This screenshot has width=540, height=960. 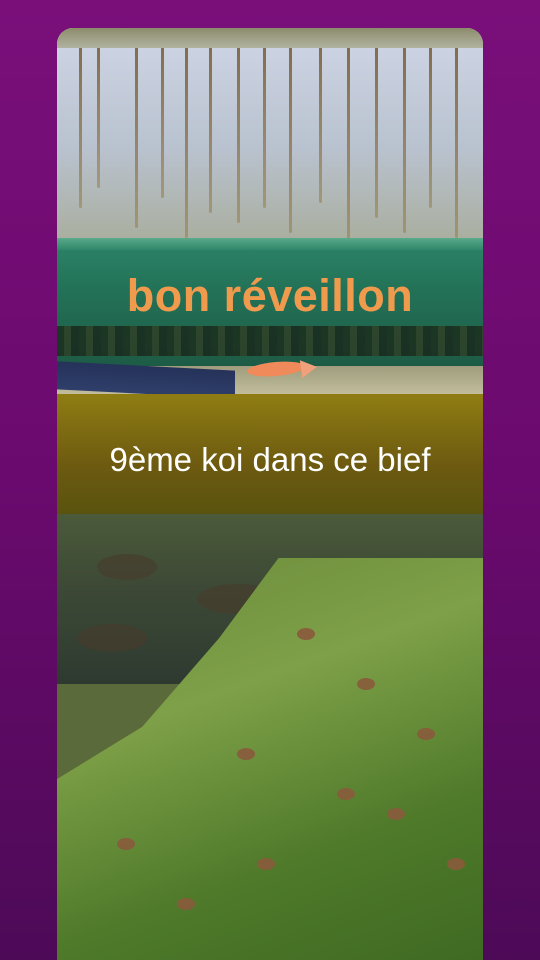 I want to click on beam-moss, so click(x=270, y=341).